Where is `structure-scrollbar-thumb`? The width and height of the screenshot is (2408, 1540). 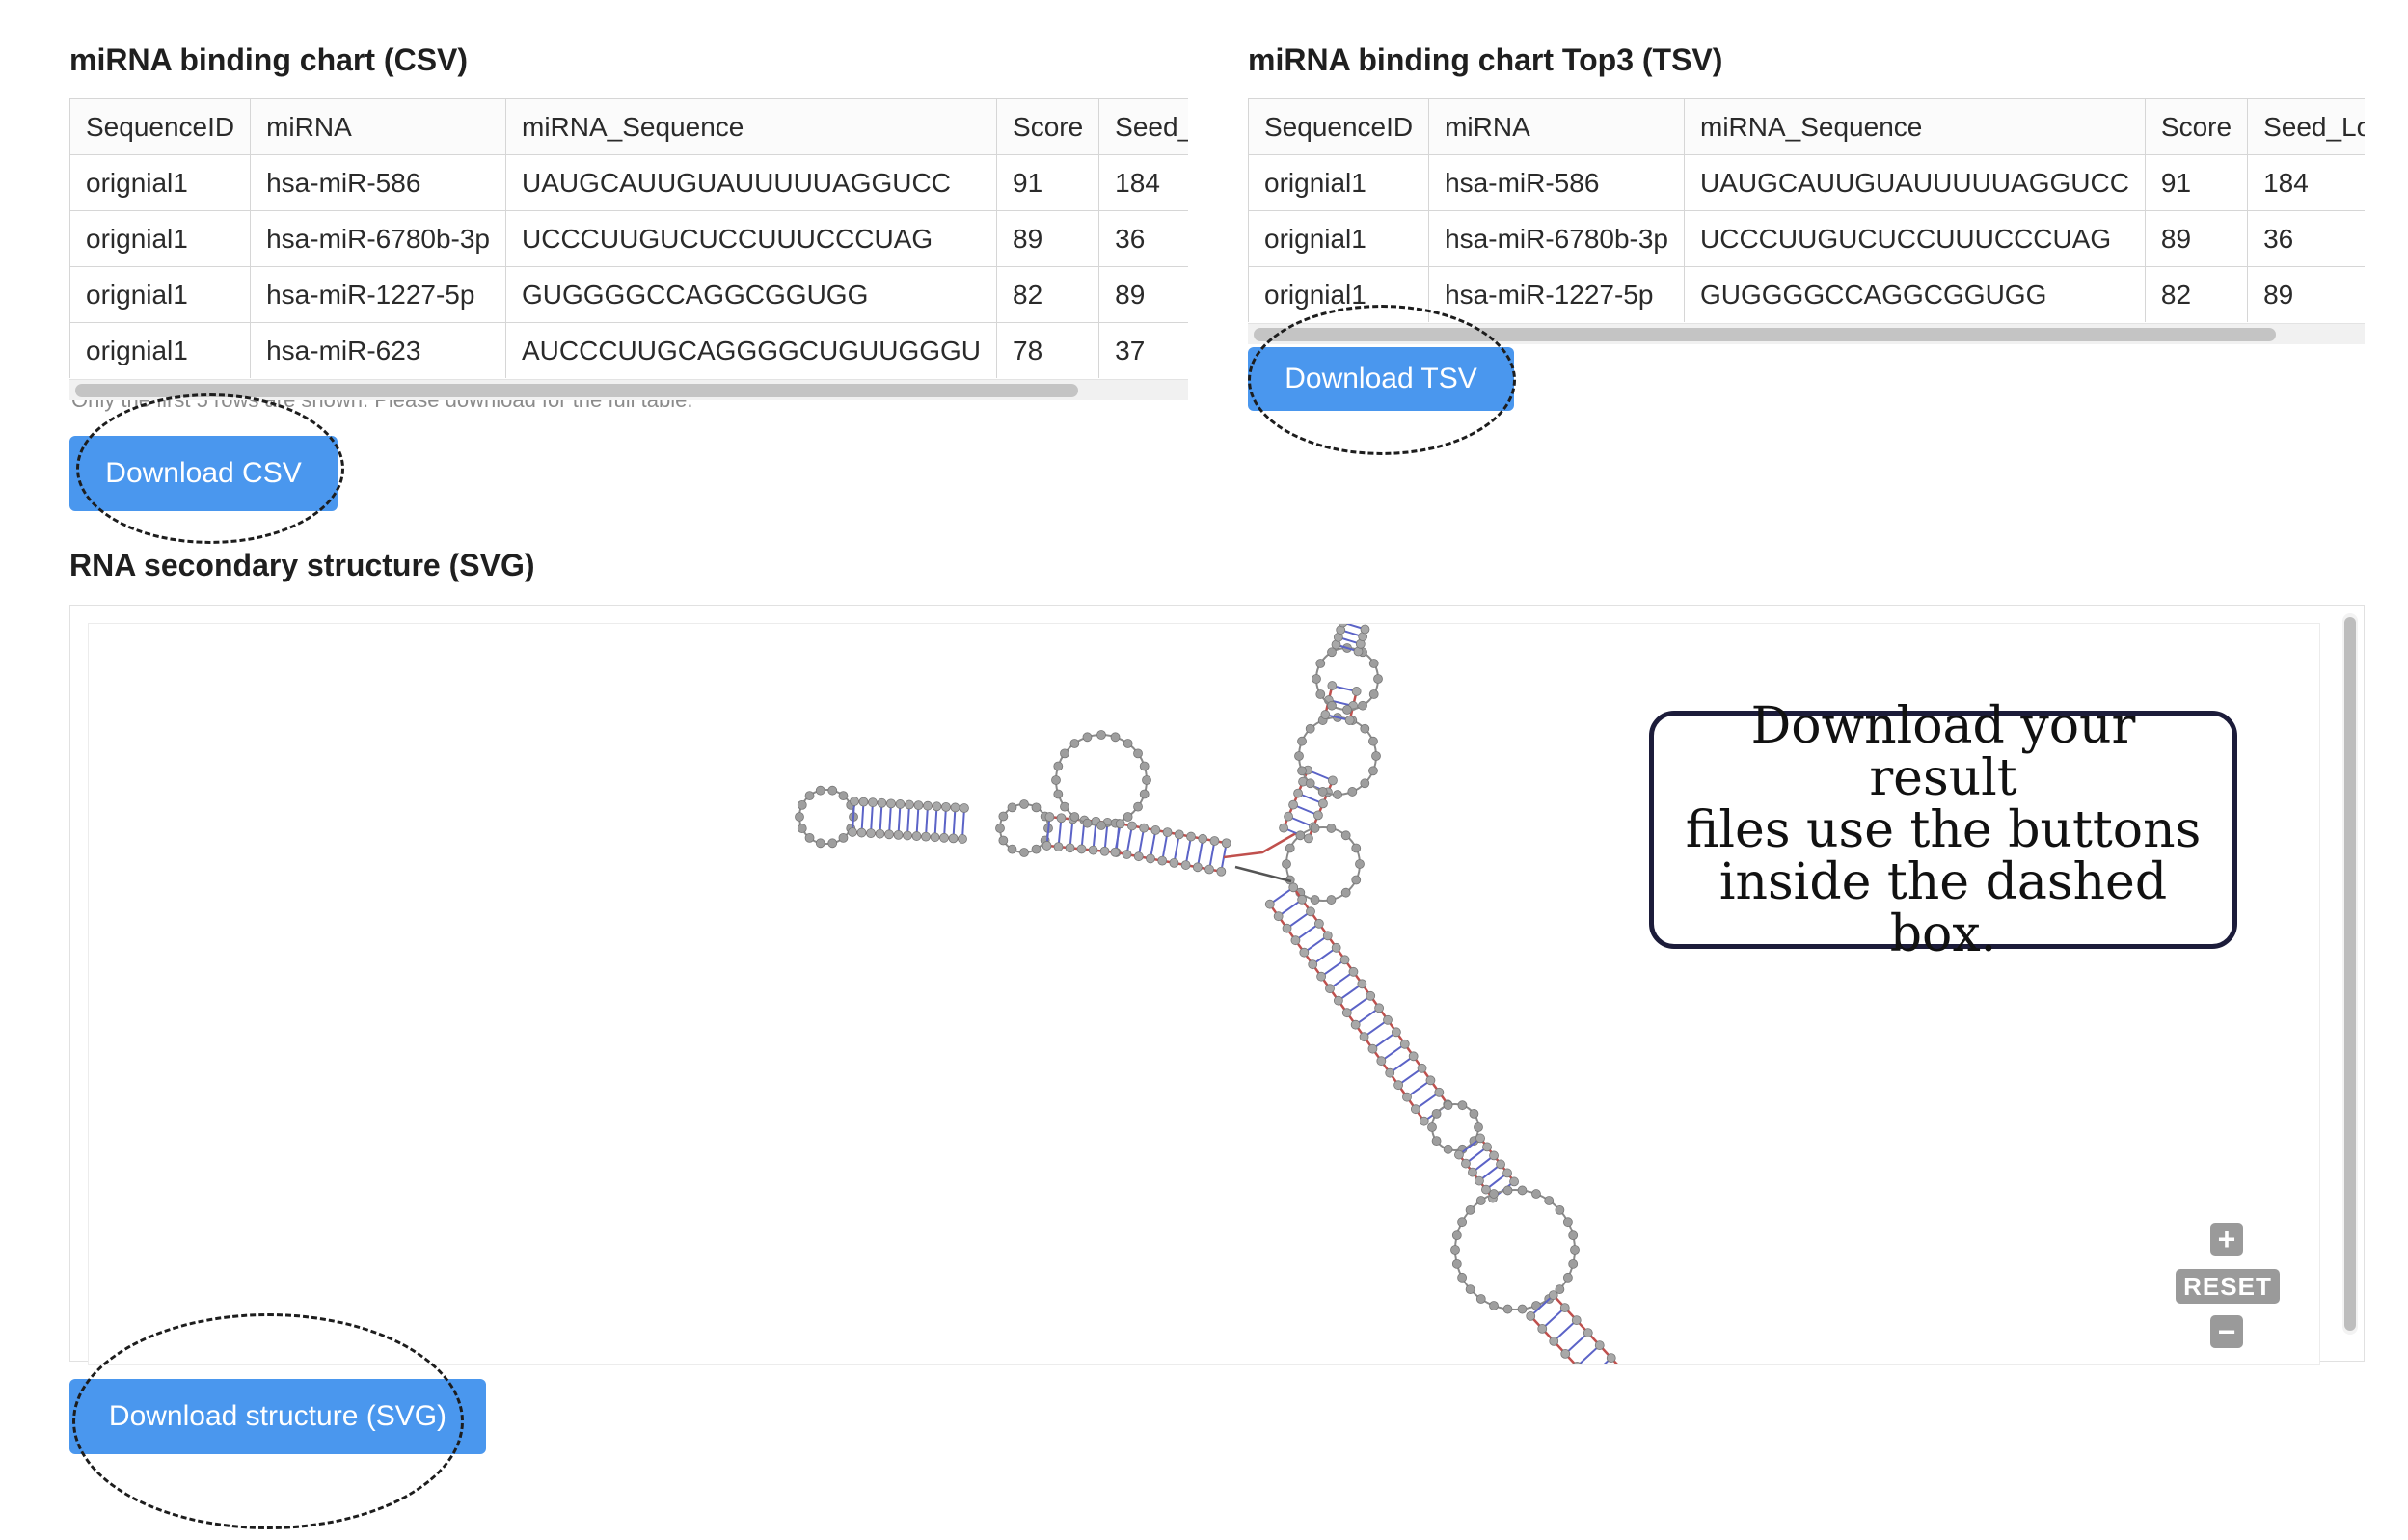 structure-scrollbar-thumb is located at coordinates (2350, 974).